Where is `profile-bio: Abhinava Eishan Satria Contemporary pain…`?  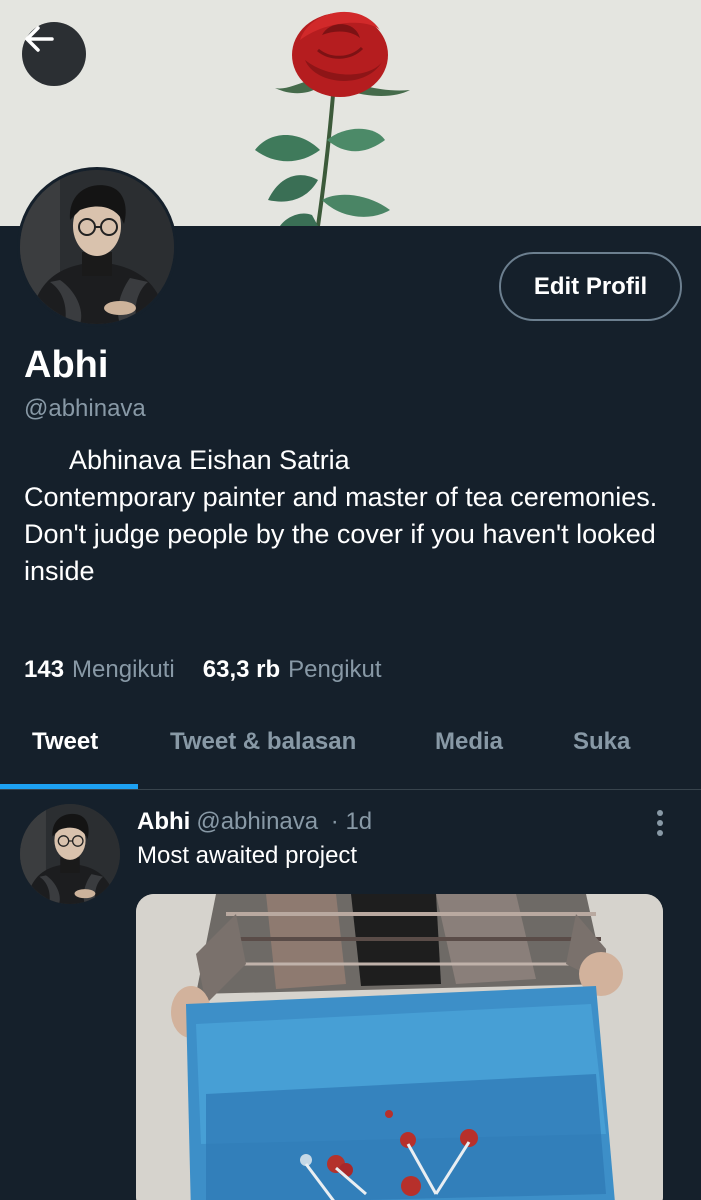 profile-bio: Abhinava Eishan Satria Contemporary pain… is located at coordinates (341, 515).